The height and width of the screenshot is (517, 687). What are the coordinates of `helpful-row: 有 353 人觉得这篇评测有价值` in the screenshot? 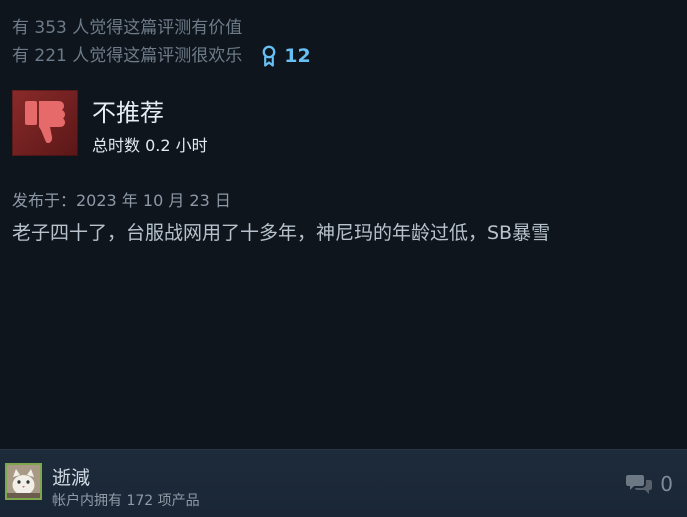 It's located at (161, 28).